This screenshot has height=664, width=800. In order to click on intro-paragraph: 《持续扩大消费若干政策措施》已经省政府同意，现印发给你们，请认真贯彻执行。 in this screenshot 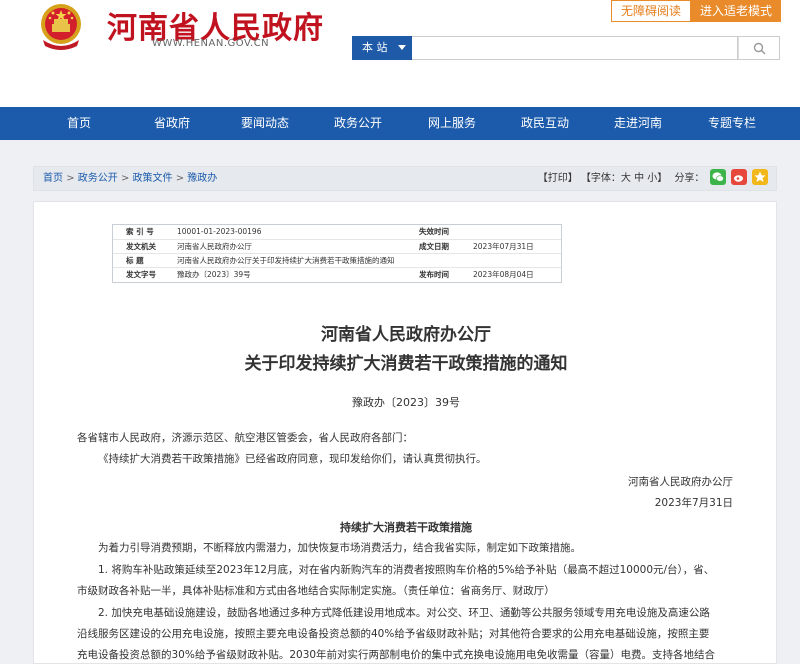, I will do `click(292, 459)`.